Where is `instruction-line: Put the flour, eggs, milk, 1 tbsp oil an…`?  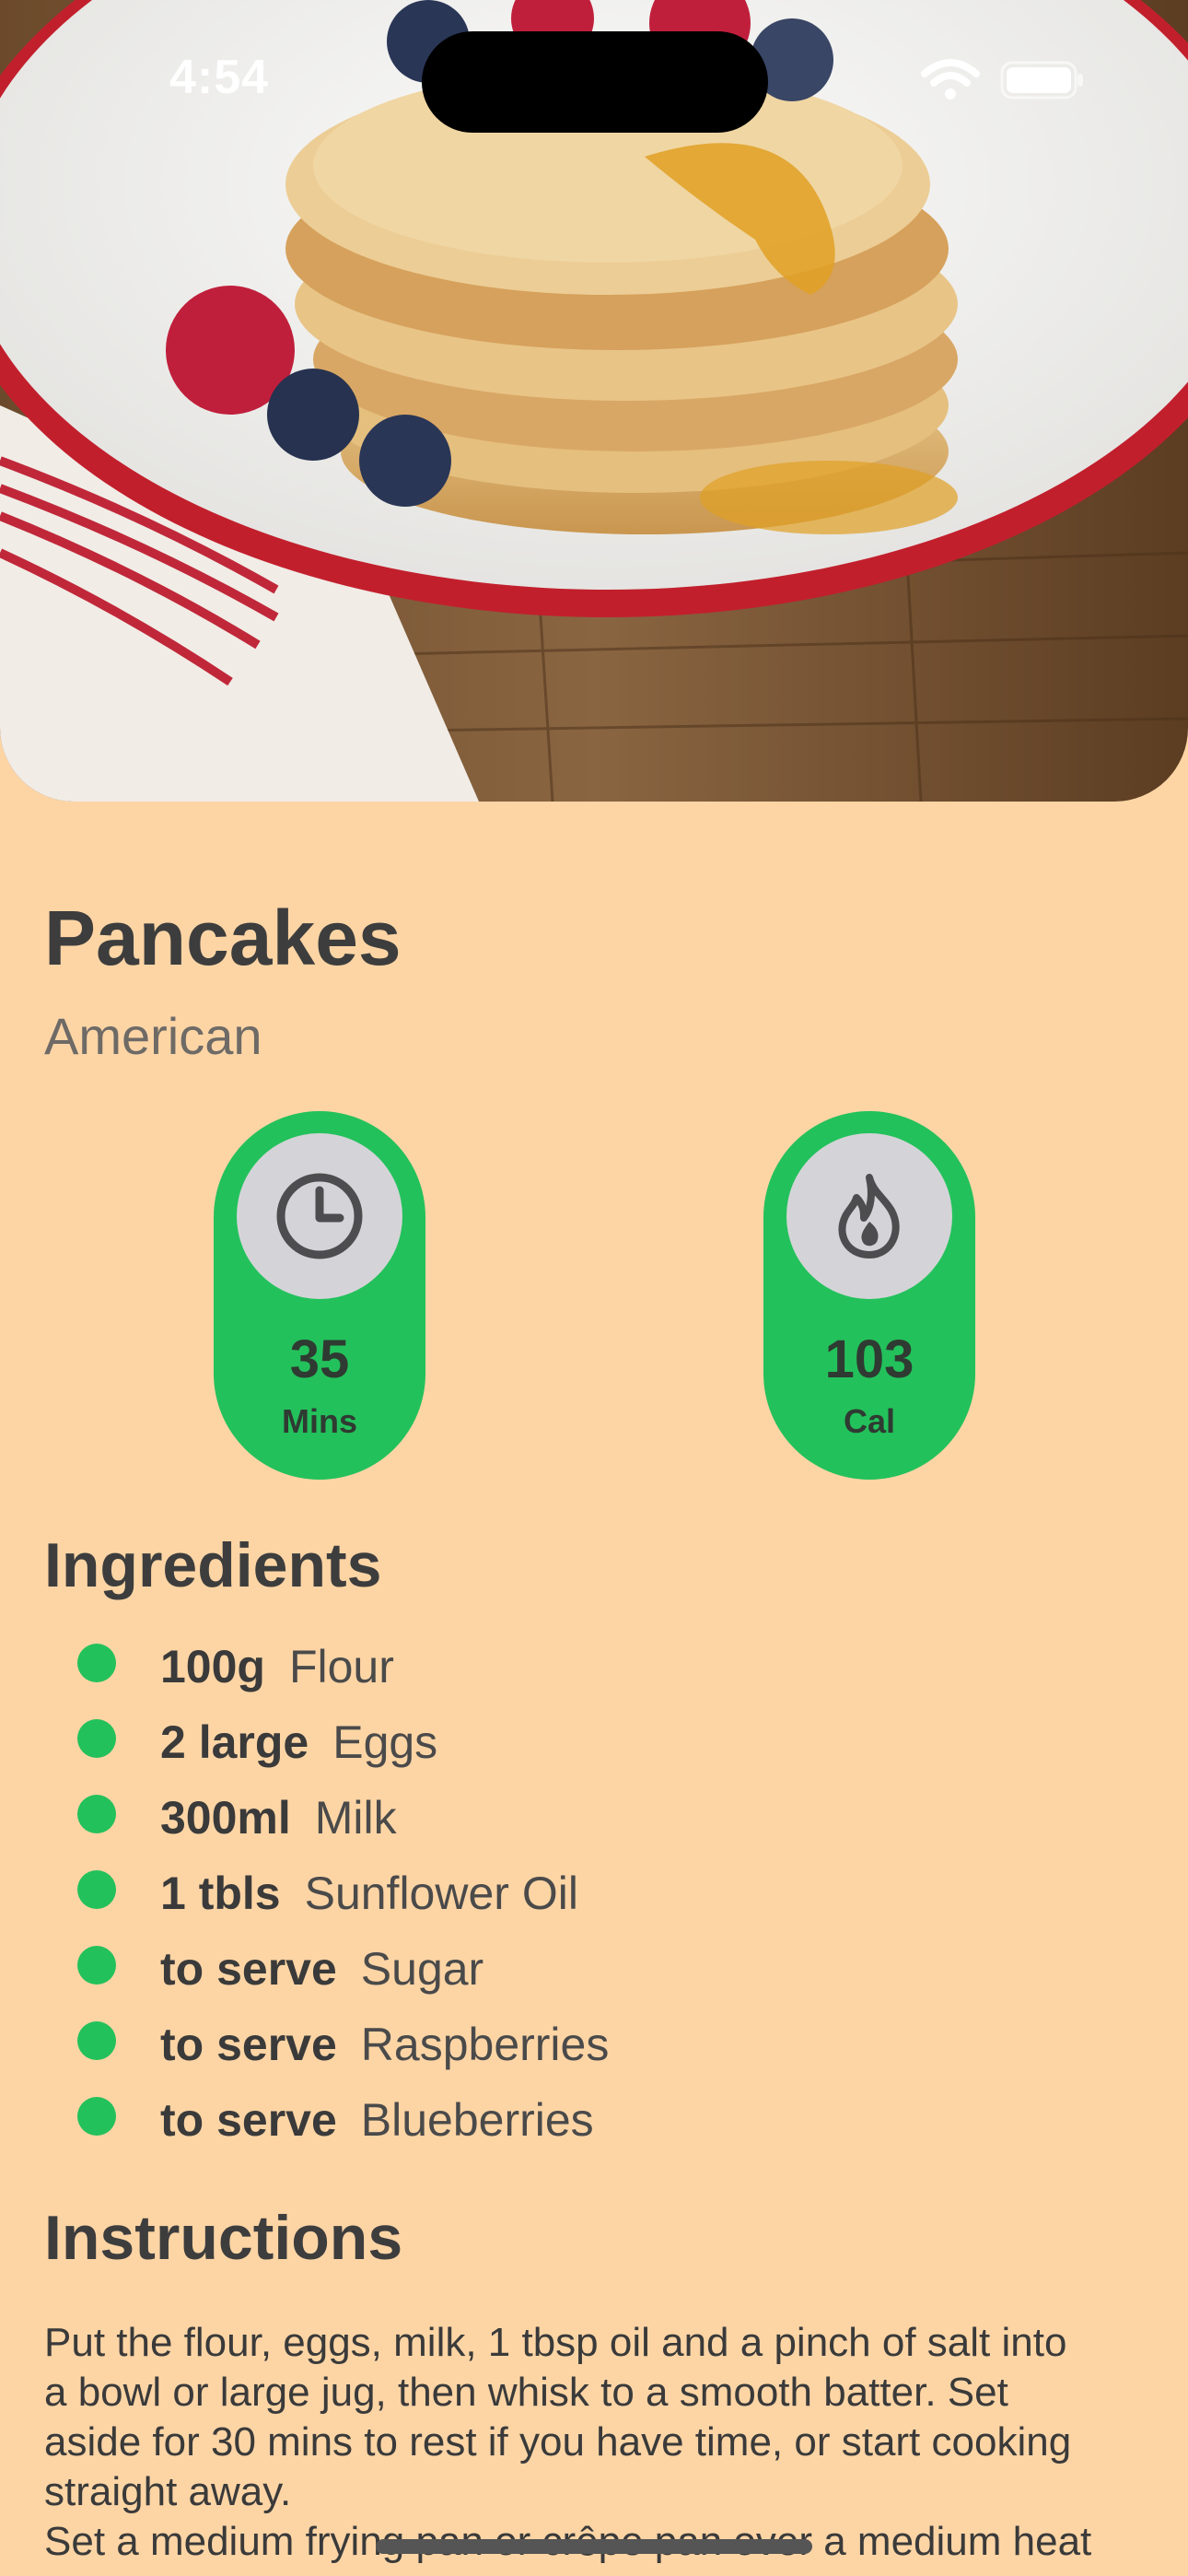 instruction-line: Put the flour, eggs, milk, 1 tbsp oil an… is located at coordinates (555, 2342).